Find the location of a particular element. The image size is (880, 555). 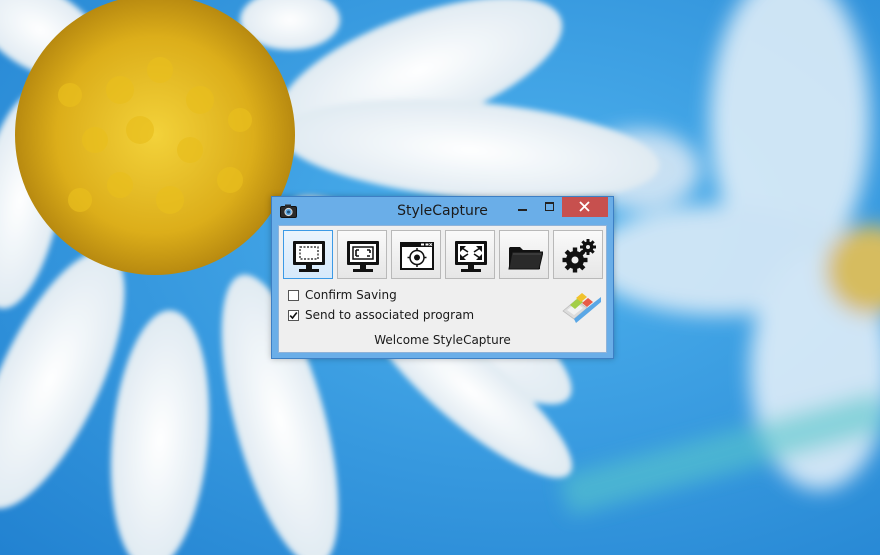

settings-button is located at coordinates (578, 254).